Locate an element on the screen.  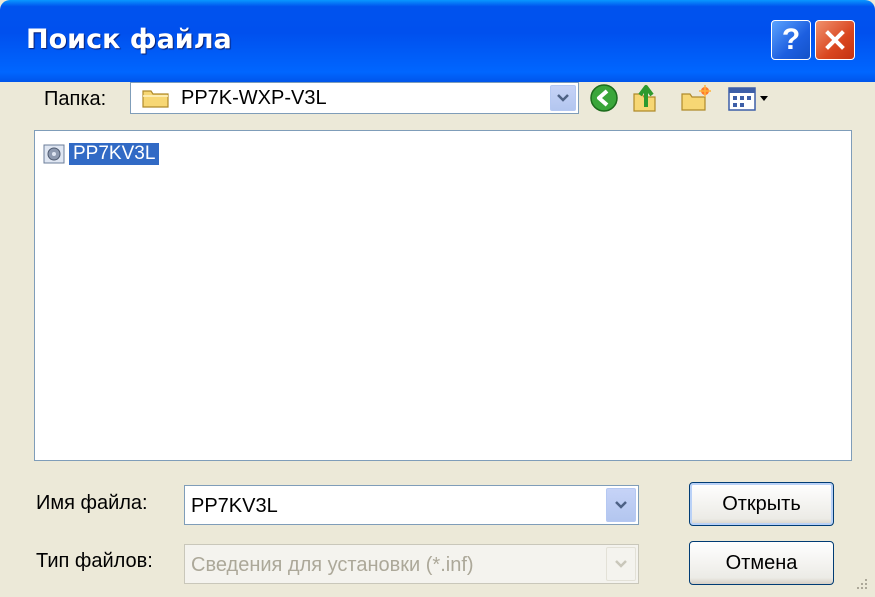
folder-dropdown-button is located at coordinates (563, 98).